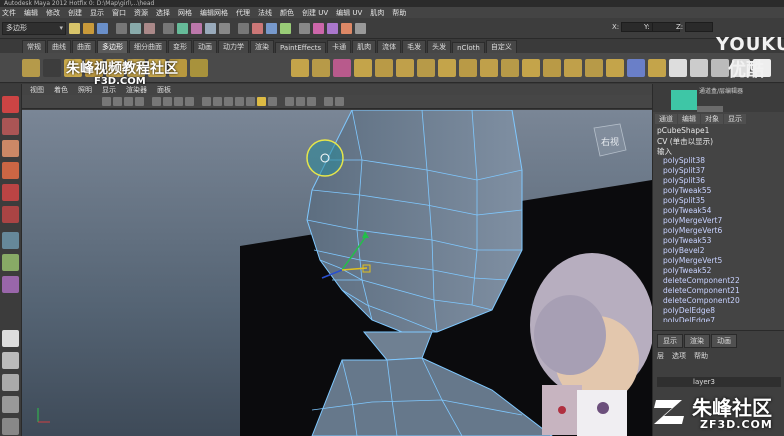 The image size is (784, 436). Describe the element at coordinates (257, 28) in the screenshot. I see `snap-curve-icon` at that location.